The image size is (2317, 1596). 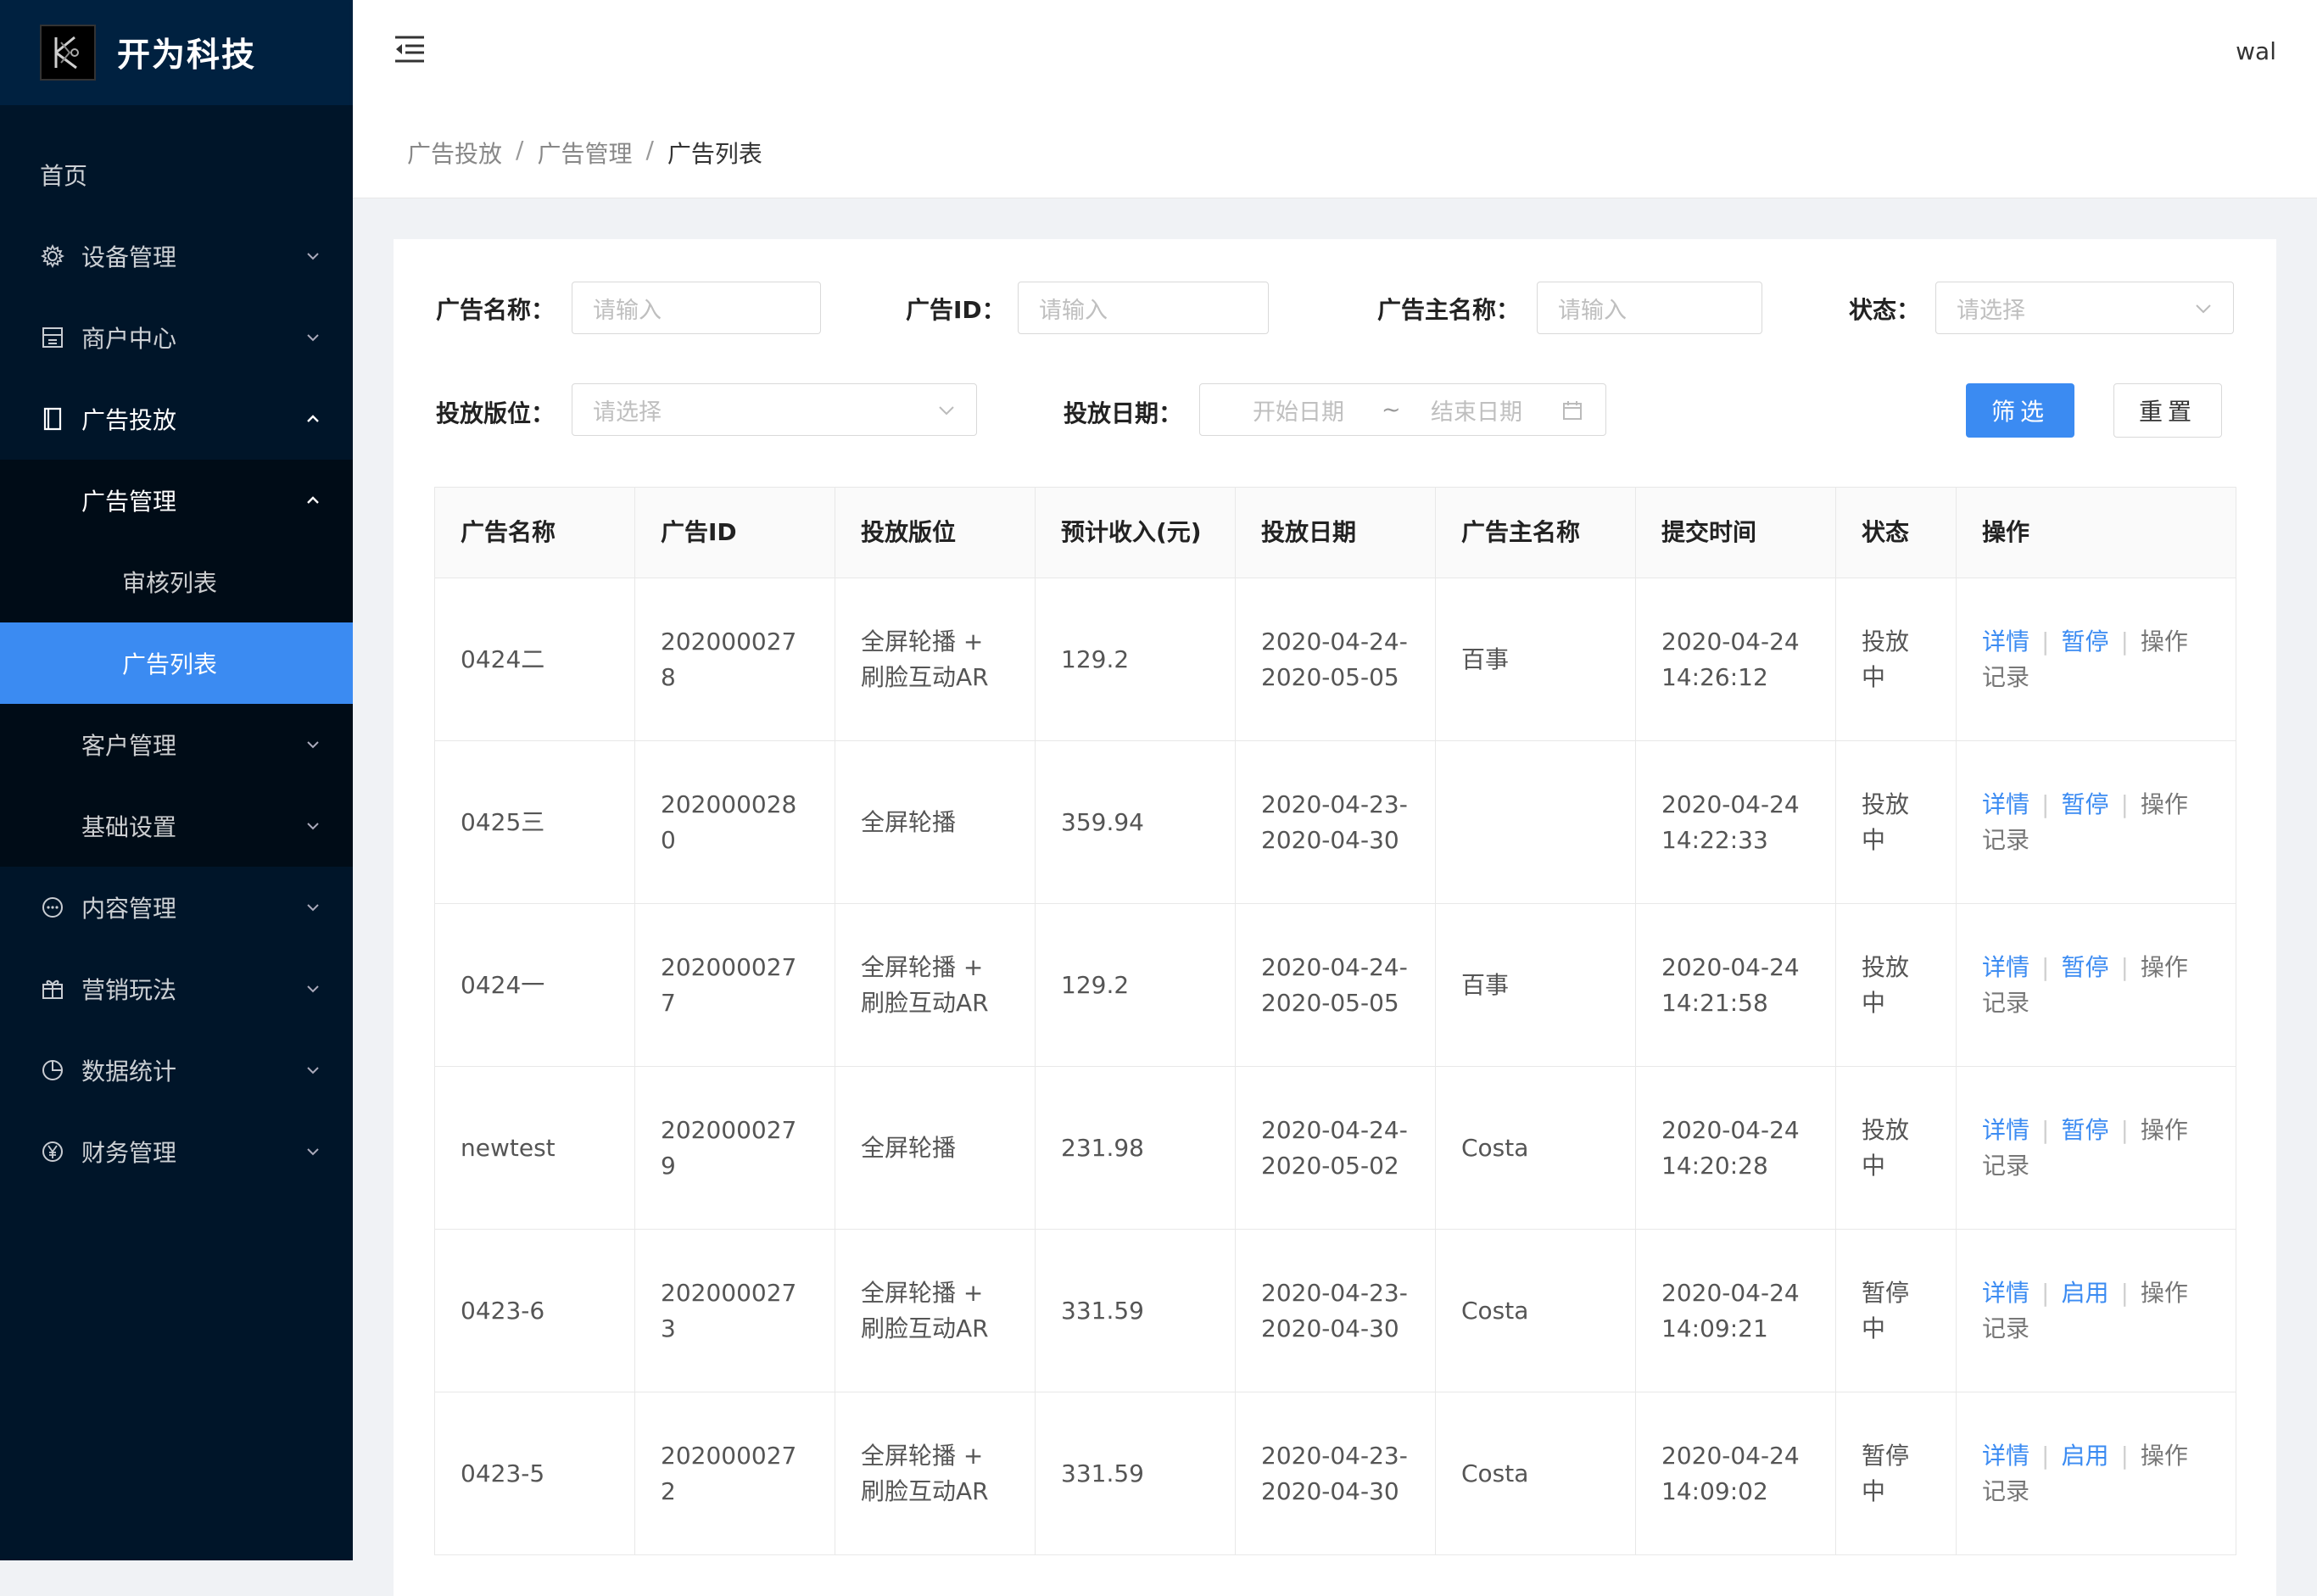 I want to click on sidebar-item-review-list: 审核列表, so click(x=176, y=581).